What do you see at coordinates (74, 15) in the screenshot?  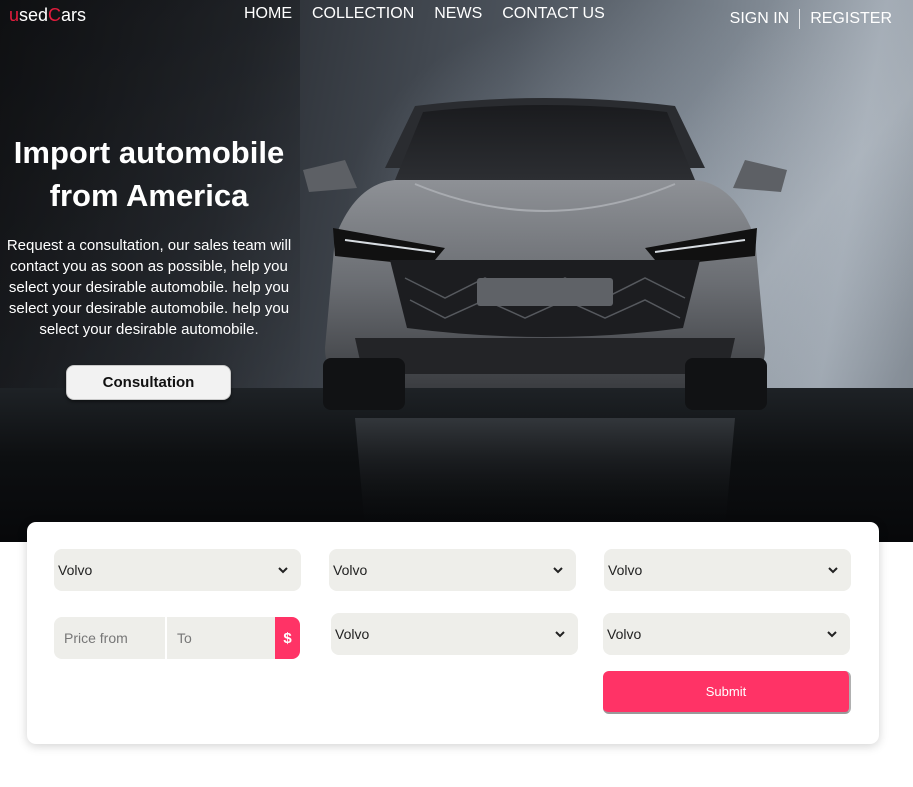 I see `logo-text-ars: ars` at bounding box center [74, 15].